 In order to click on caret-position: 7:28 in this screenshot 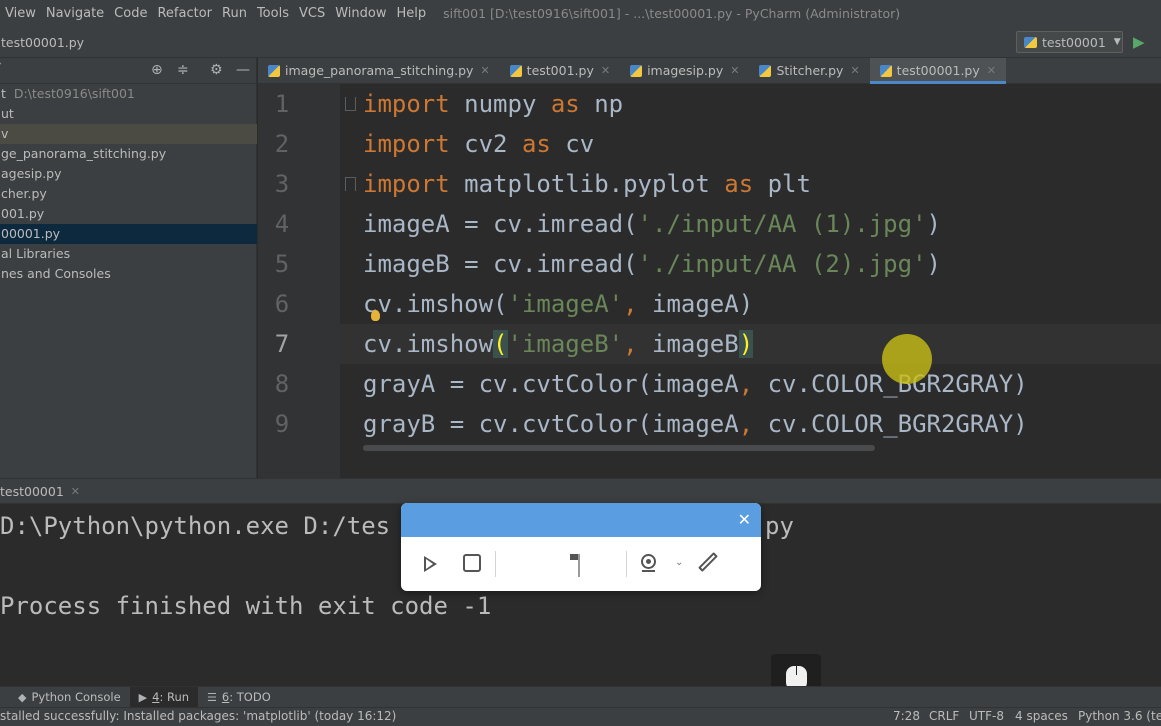, I will do `click(906, 716)`.